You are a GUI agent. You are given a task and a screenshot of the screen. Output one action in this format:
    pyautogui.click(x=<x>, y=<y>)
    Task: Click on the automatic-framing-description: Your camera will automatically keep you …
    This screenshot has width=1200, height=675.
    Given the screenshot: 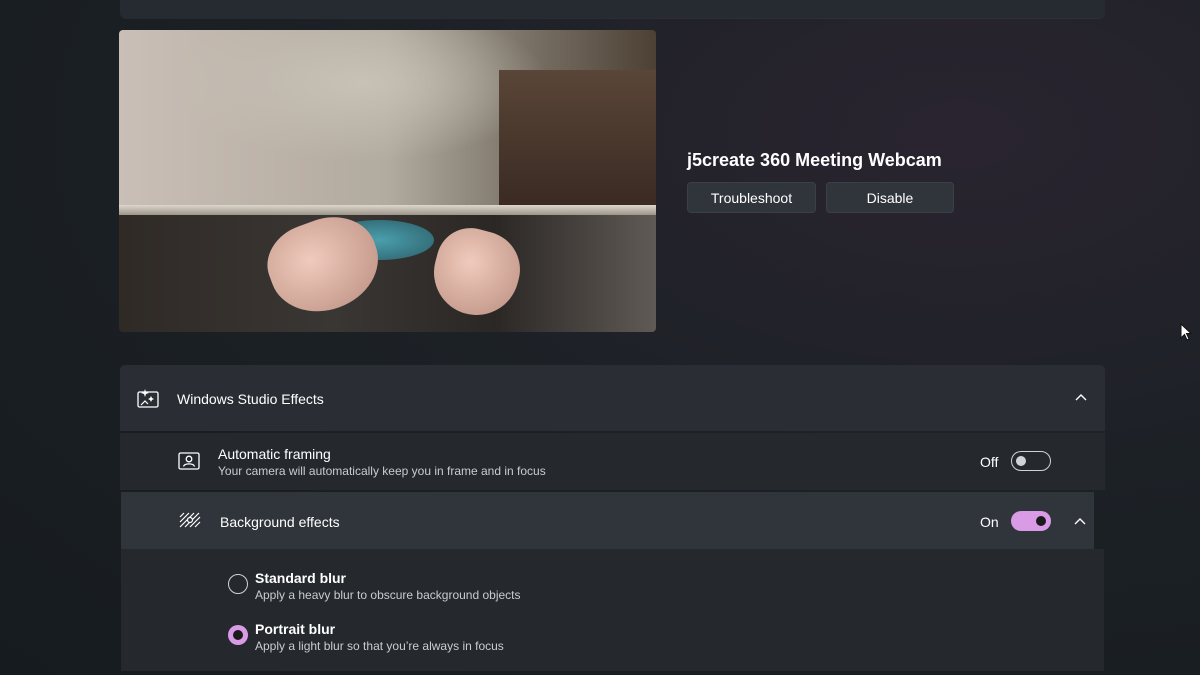 What is the action you would take?
    pyautogui.click(x=382, y=471)
    